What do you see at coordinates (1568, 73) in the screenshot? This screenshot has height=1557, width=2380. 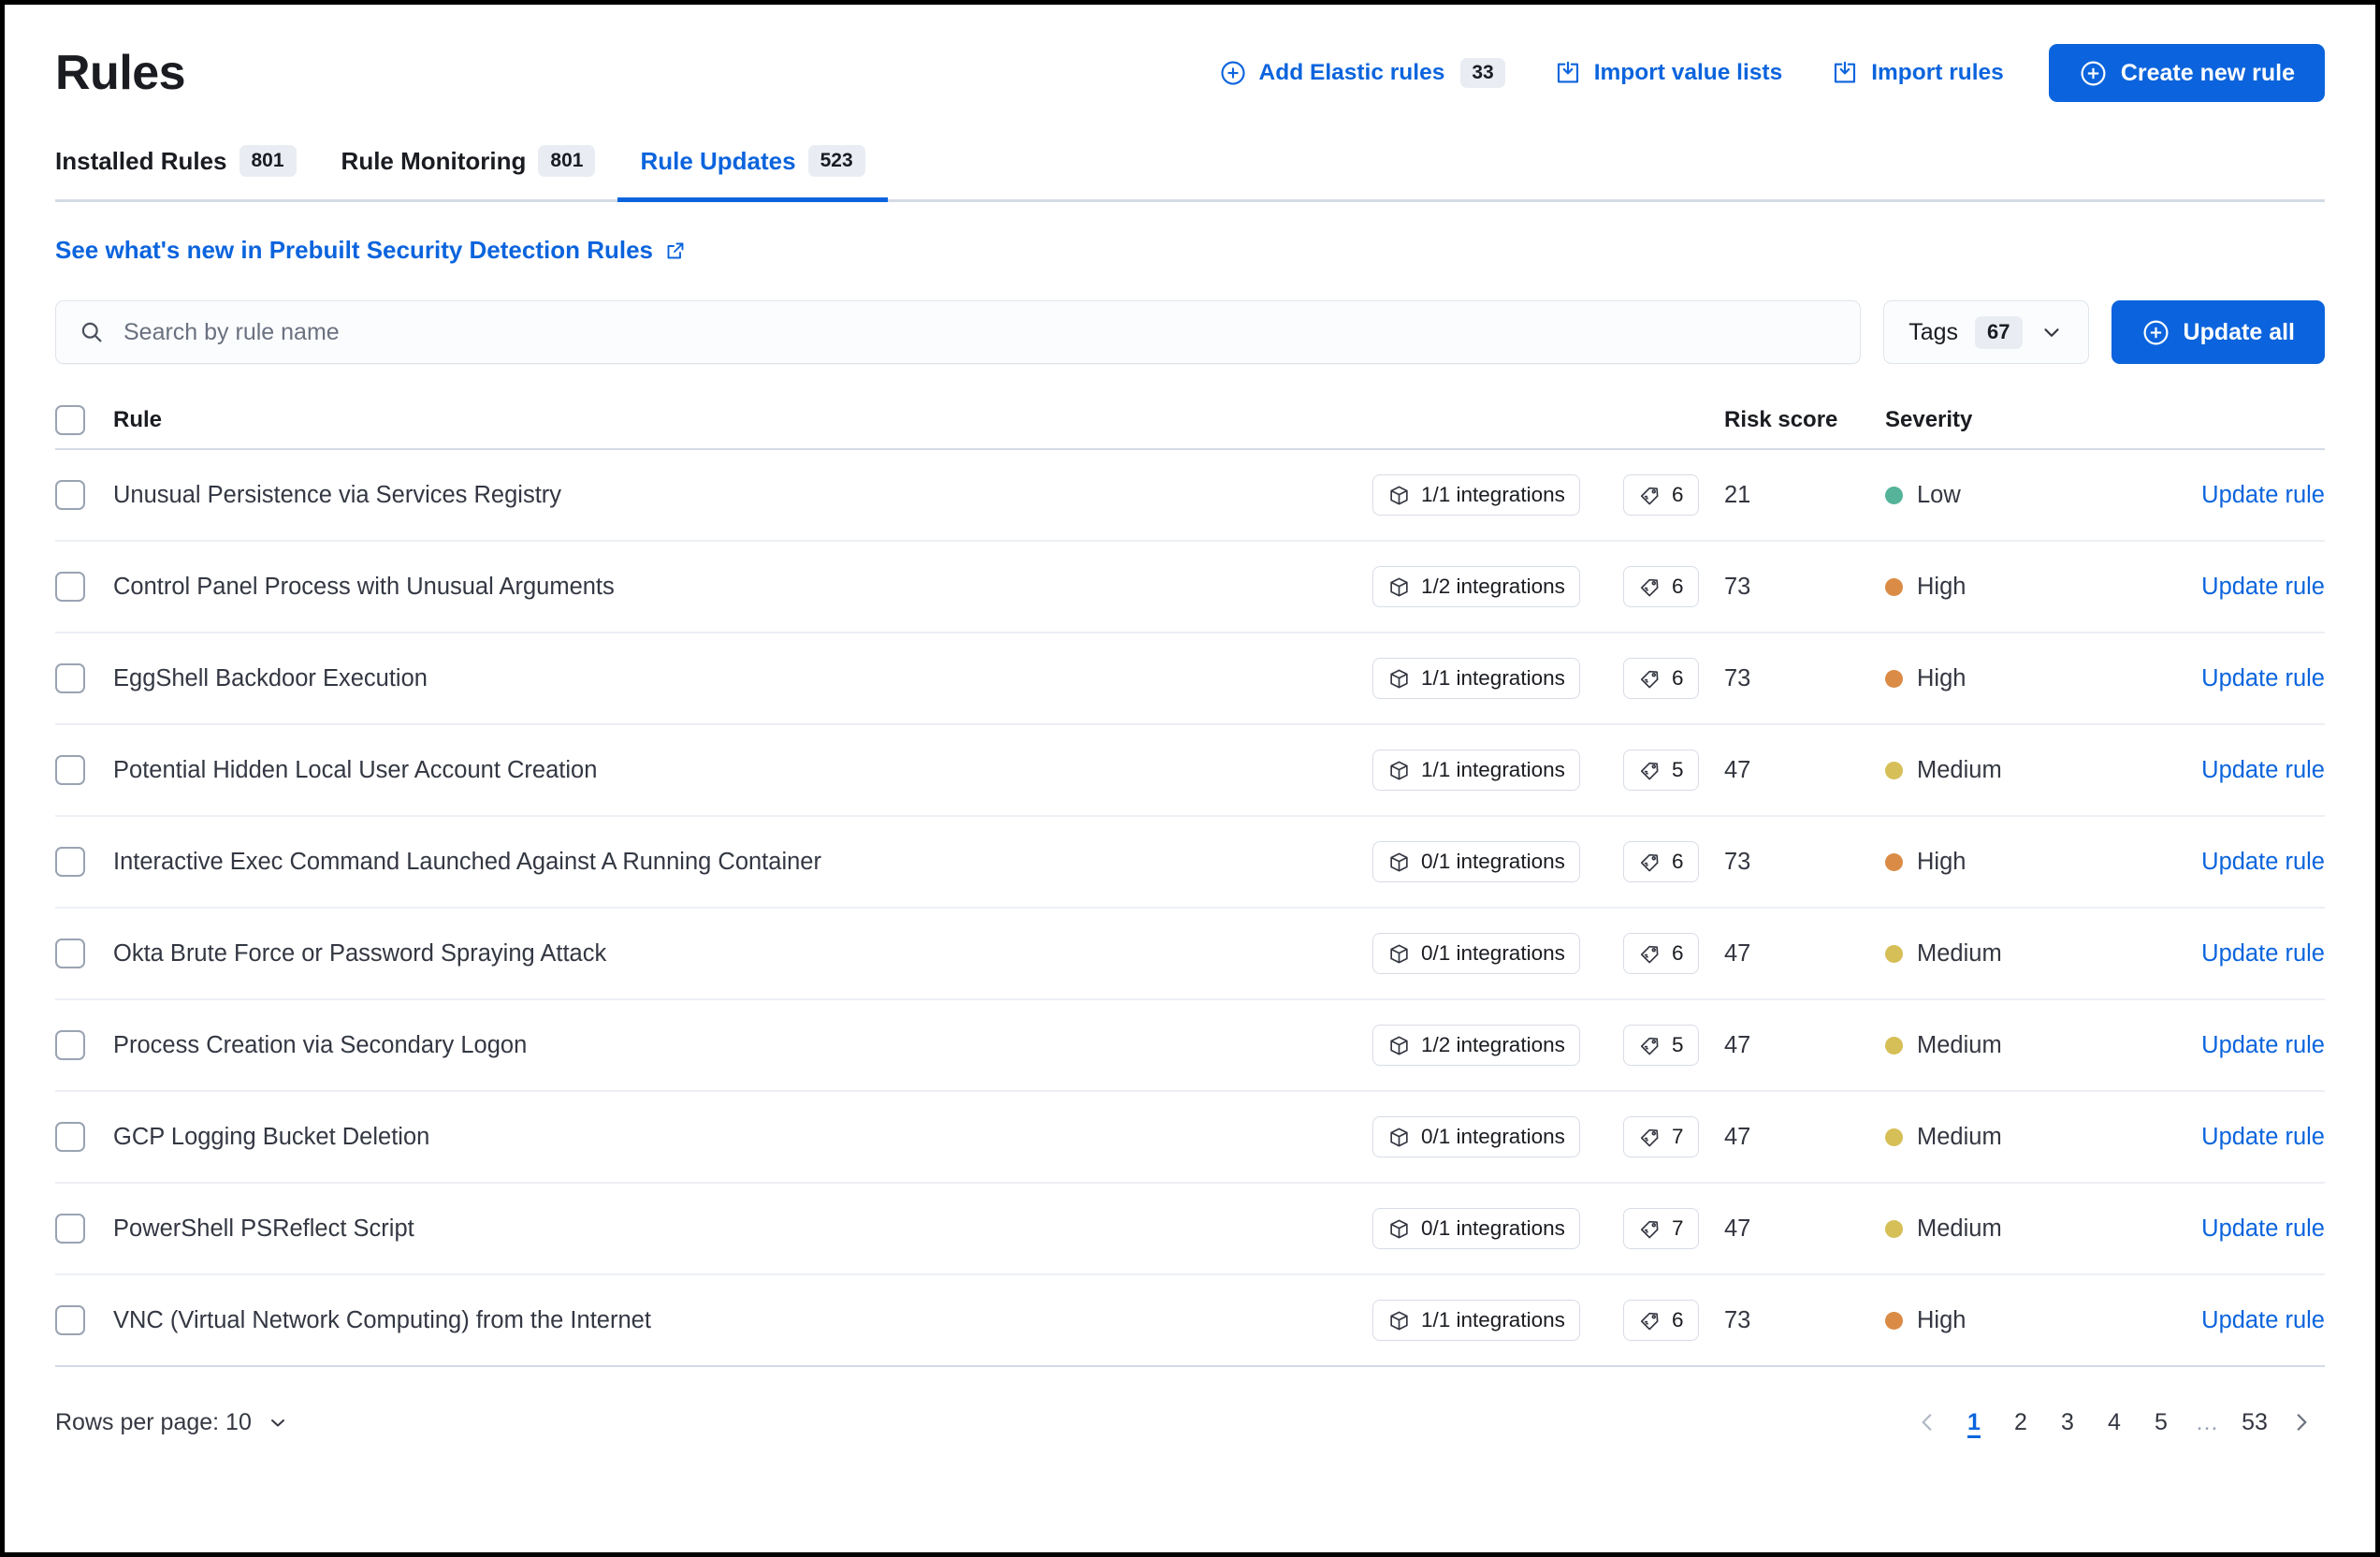 I see `import-icon` at bounding box center [1568, 73].